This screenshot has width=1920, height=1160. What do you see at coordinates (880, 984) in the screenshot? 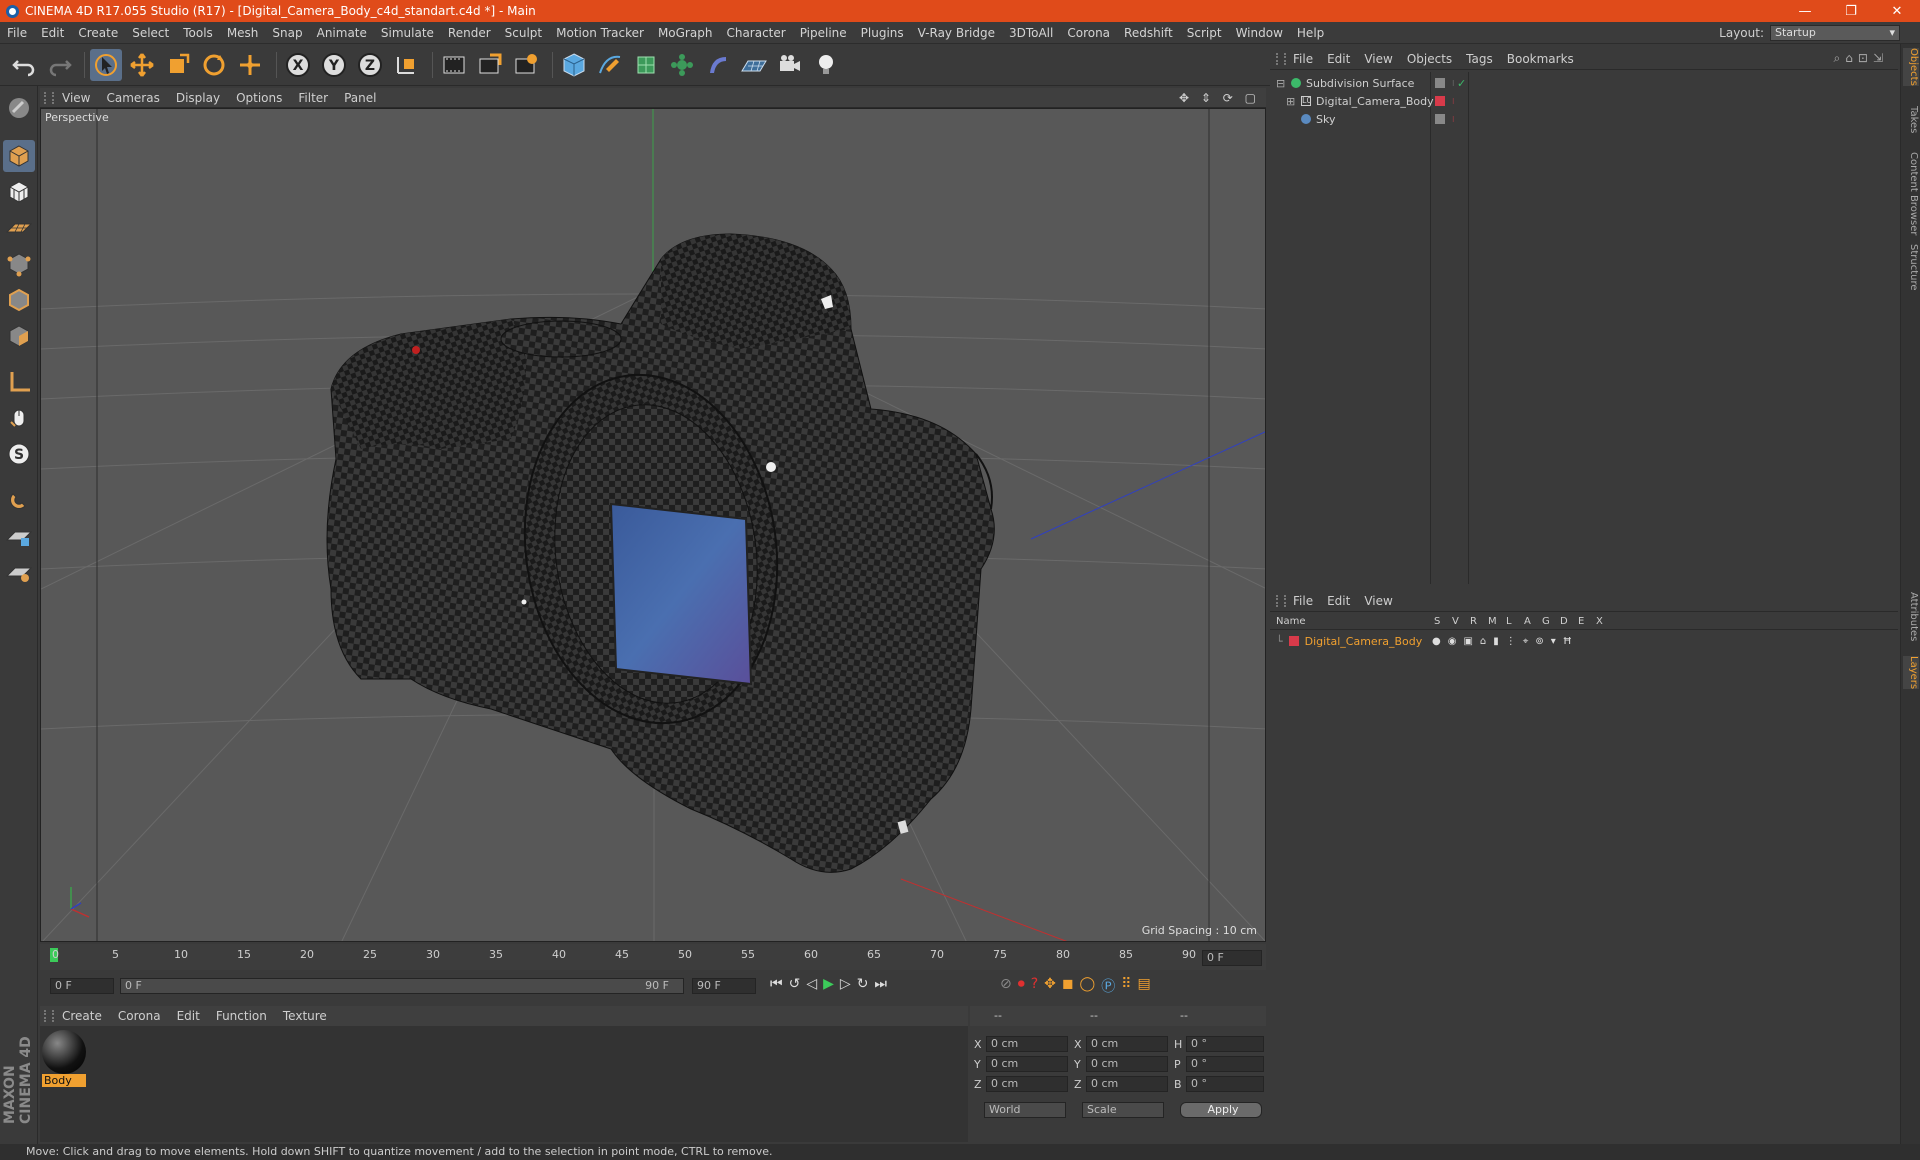
I see `goto-end-icon: ⏭` at bounding box center [880, 984].